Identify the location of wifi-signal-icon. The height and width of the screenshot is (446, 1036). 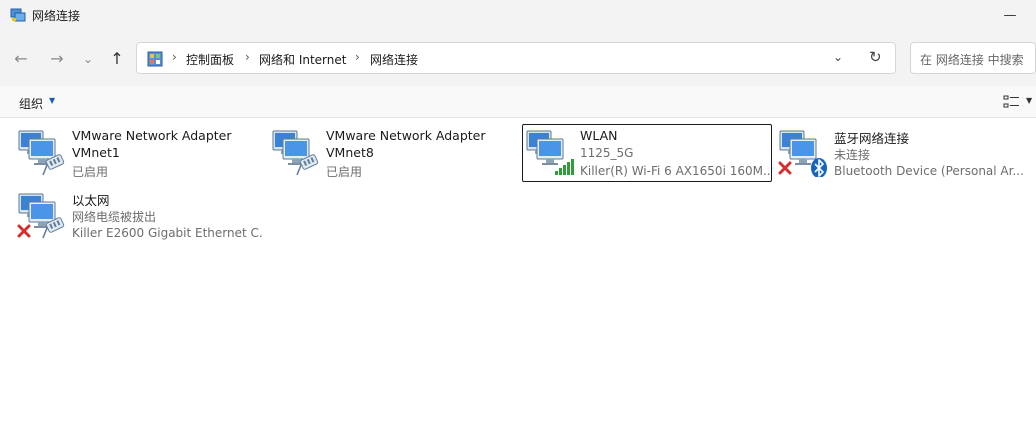
(564, 167).